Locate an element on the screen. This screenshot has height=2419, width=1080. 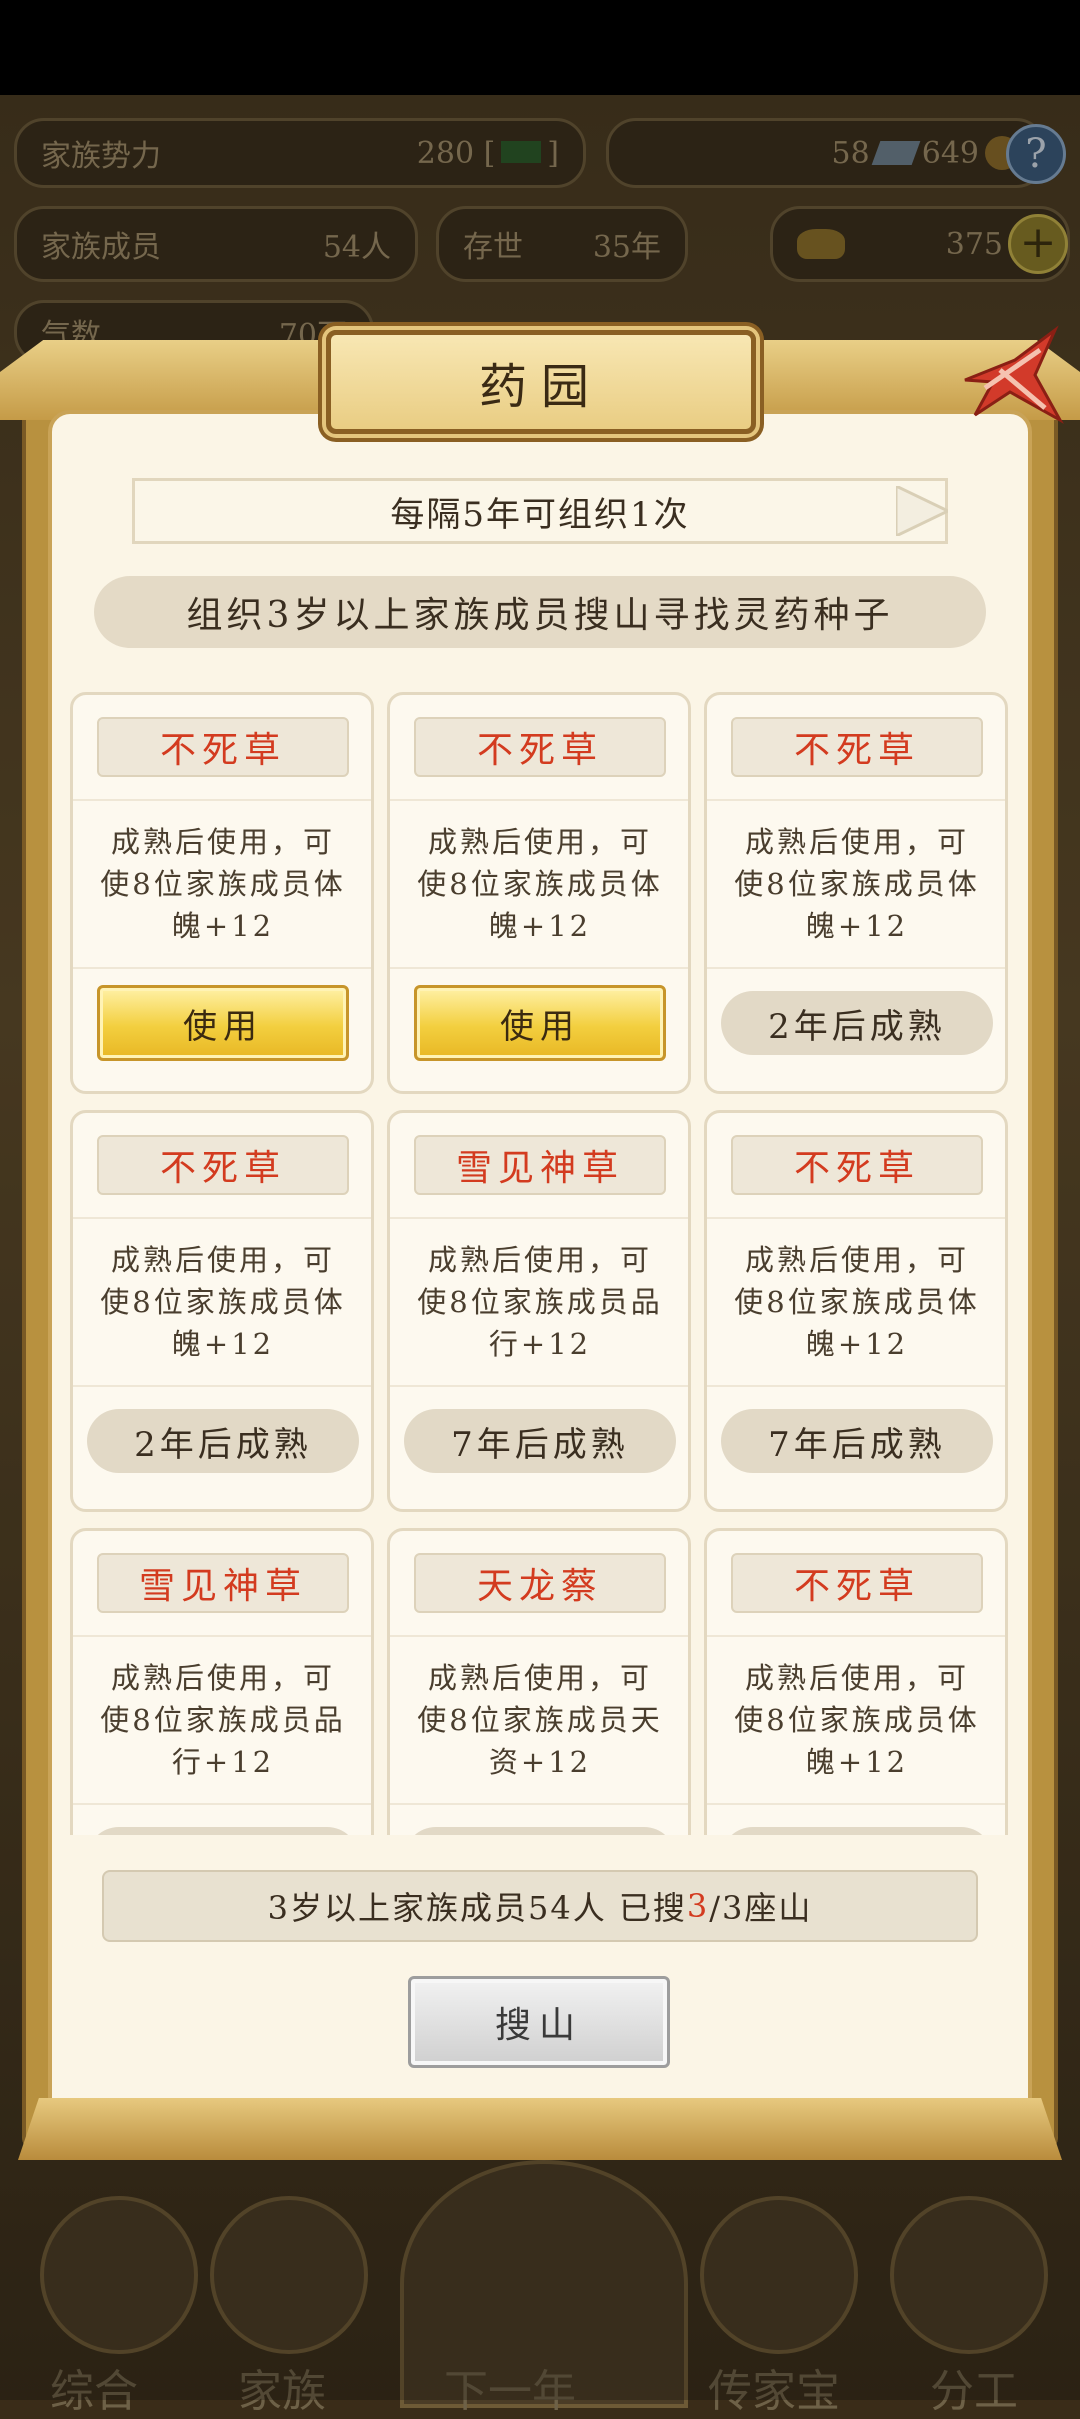
herb-description: 成熟后使用，可使8位家族成员天资+12 is located at coordinates (540, 1720).